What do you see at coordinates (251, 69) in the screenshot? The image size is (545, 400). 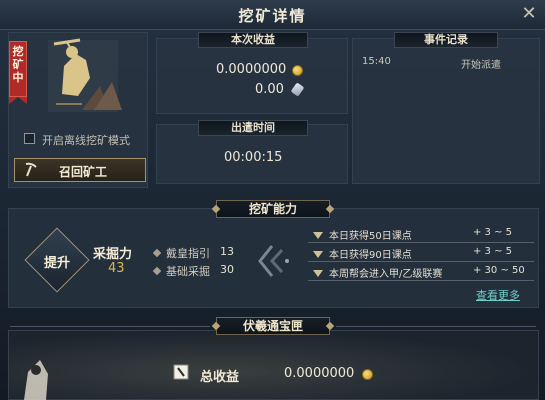 I see `coin-amount: 0.0000000` at bounding box center [251, 69].